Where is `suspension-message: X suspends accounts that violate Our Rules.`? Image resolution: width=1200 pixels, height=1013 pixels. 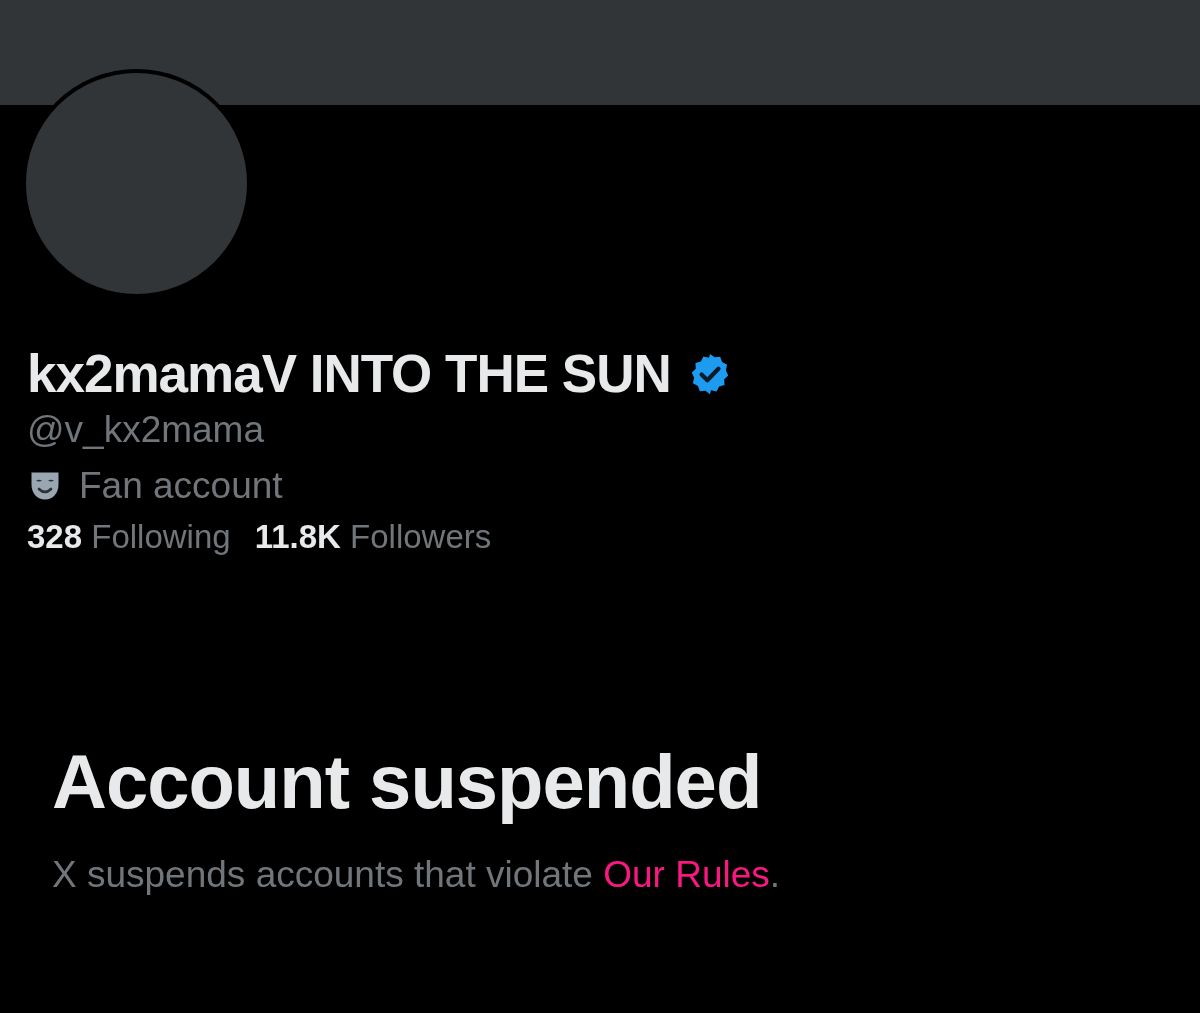
suspension-message: X suspends accounts that violate Our Rules. is located at coordinates (417, 875).